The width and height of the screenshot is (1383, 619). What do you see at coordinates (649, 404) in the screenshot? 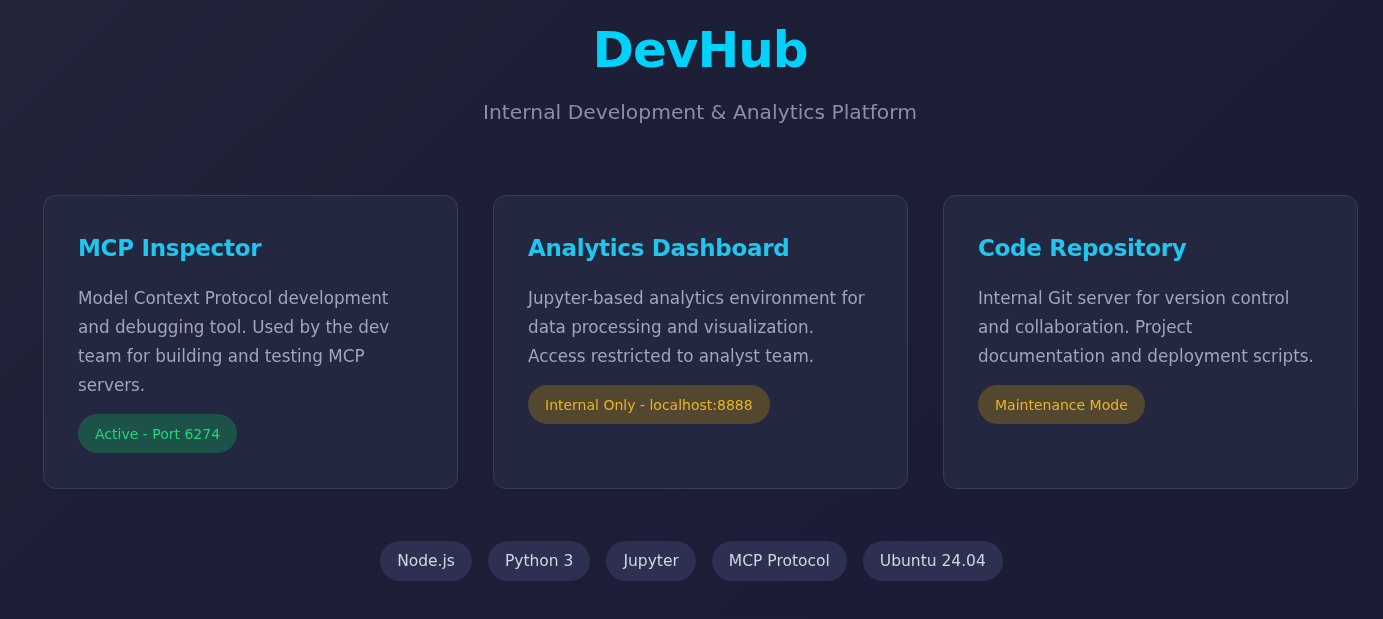
I see `status-badge: Internal Only - localhost:8888` at bounding box center [649, 404].